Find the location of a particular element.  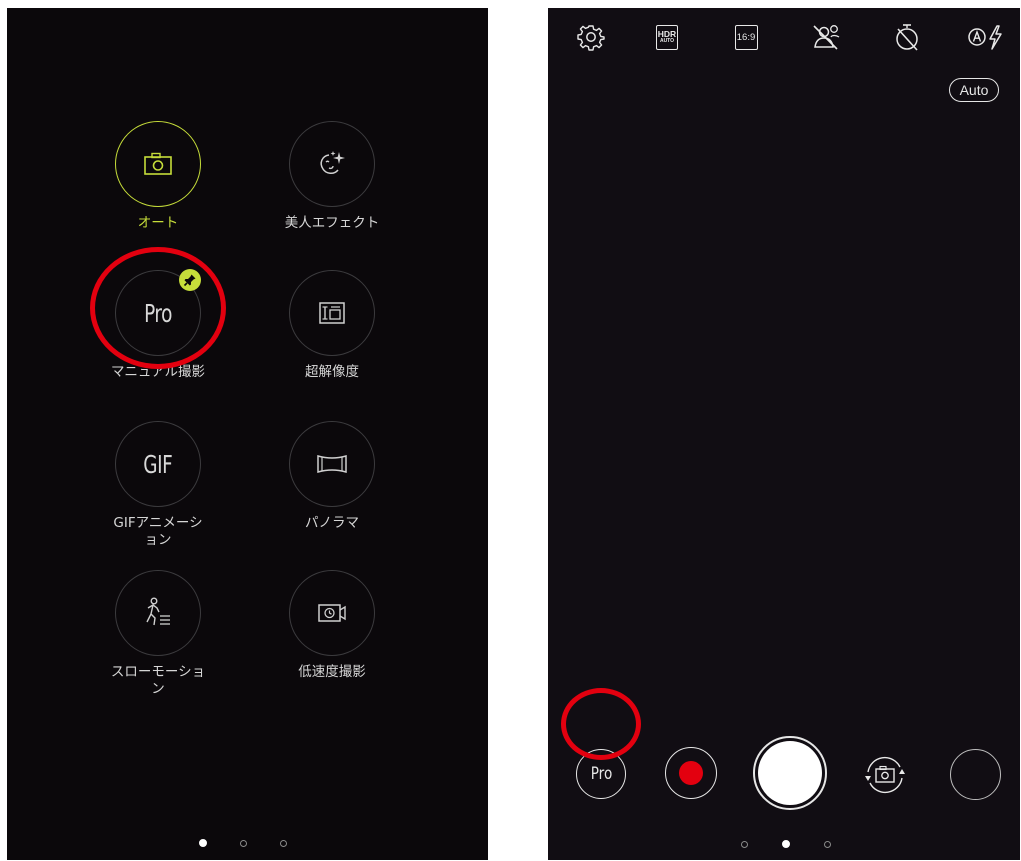

aspect-ratio-label: 16:9 is located at coordinates (746, 37).